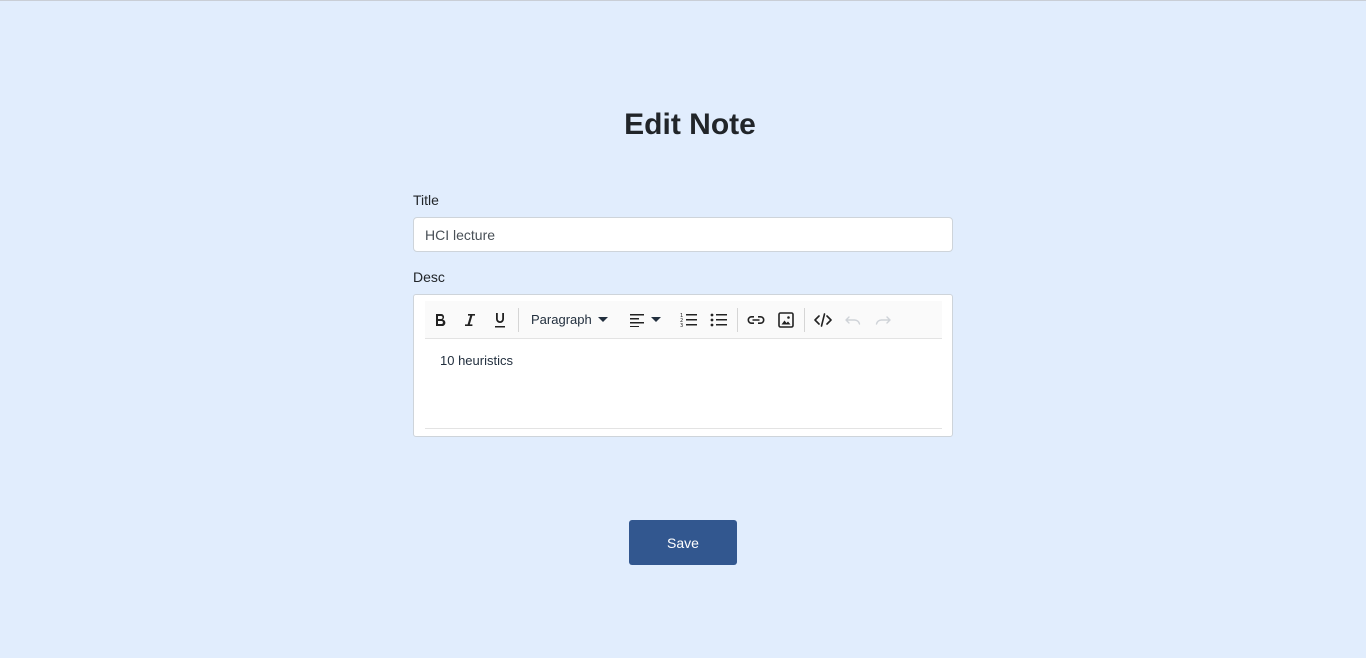 The height and width of the screenshot is (658, 1366). Describe the element at coordinates (440, 320) in the screenshot. I see `bold-icon` at that location.